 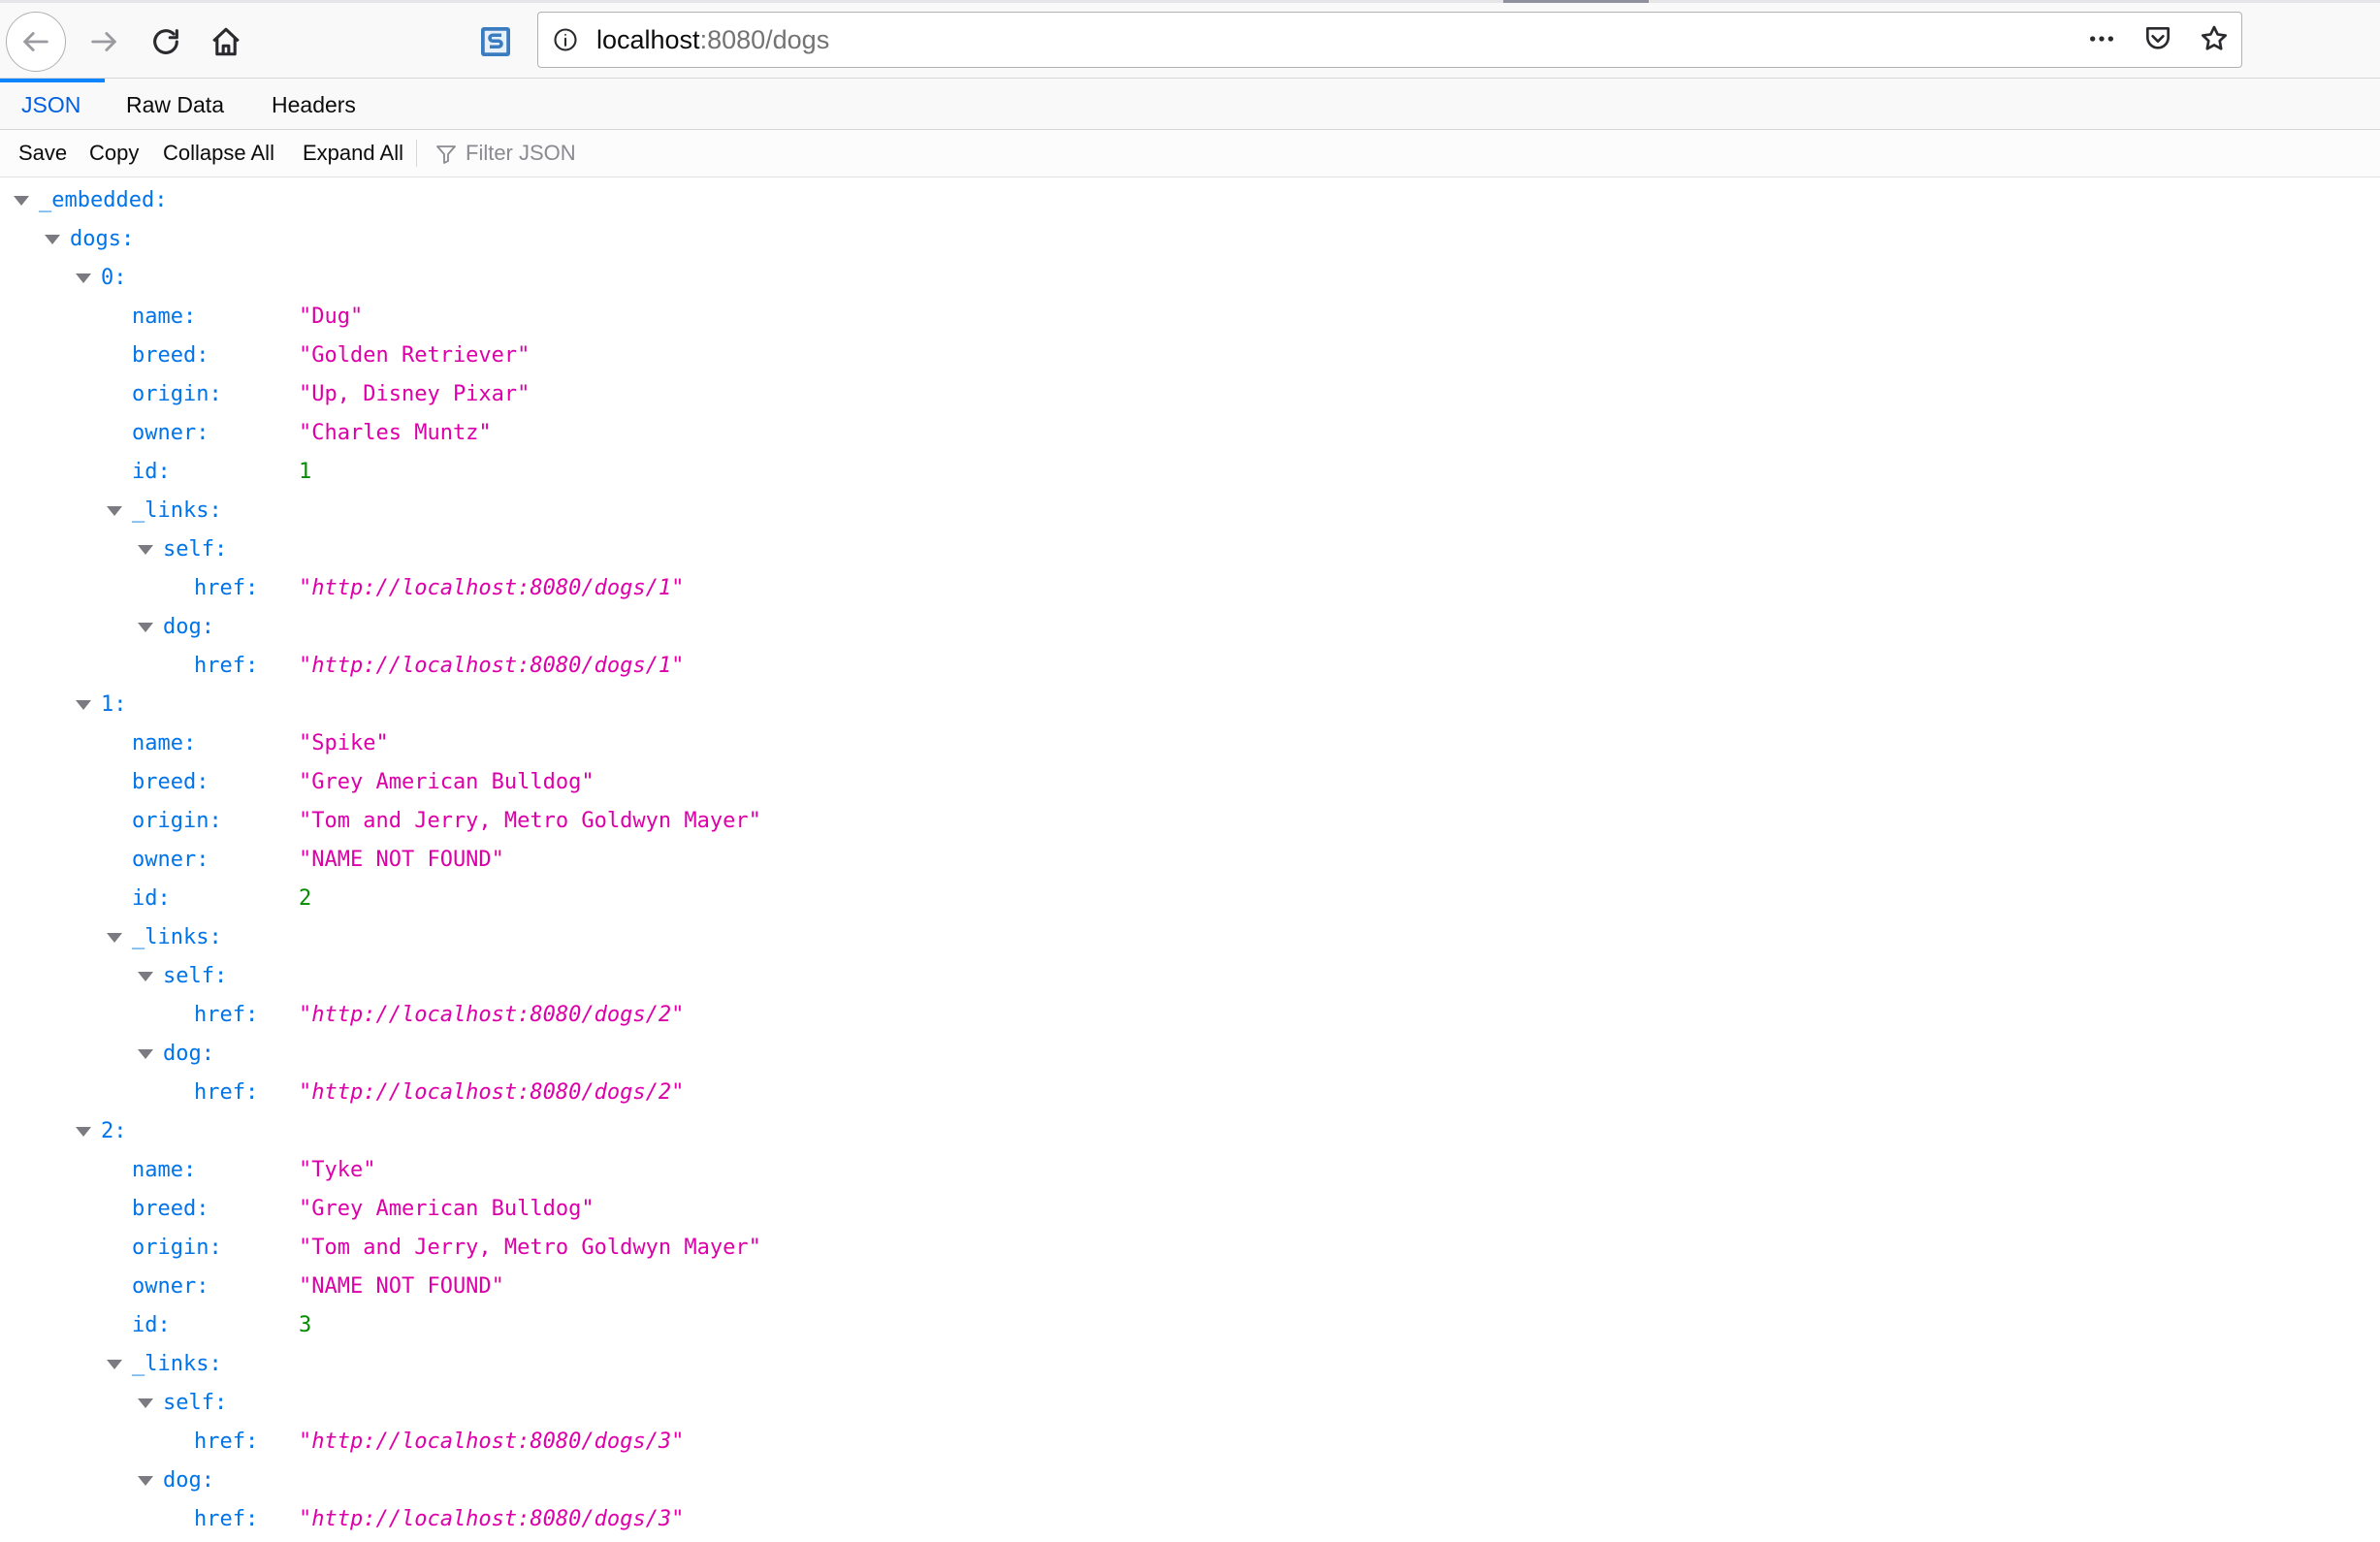 What do you see at coordinates (166, 41) in the screenshot?
I see `reload-button` at bounding box center [166, 41].